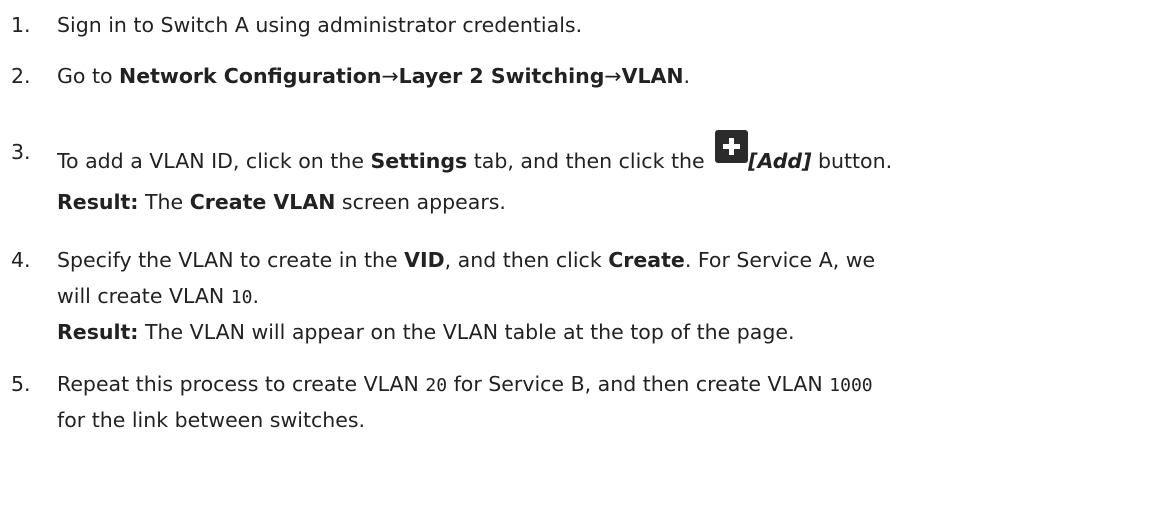  I want to click on step-4-prefix: Specify the VLAN to create in the, so click(231, 260).